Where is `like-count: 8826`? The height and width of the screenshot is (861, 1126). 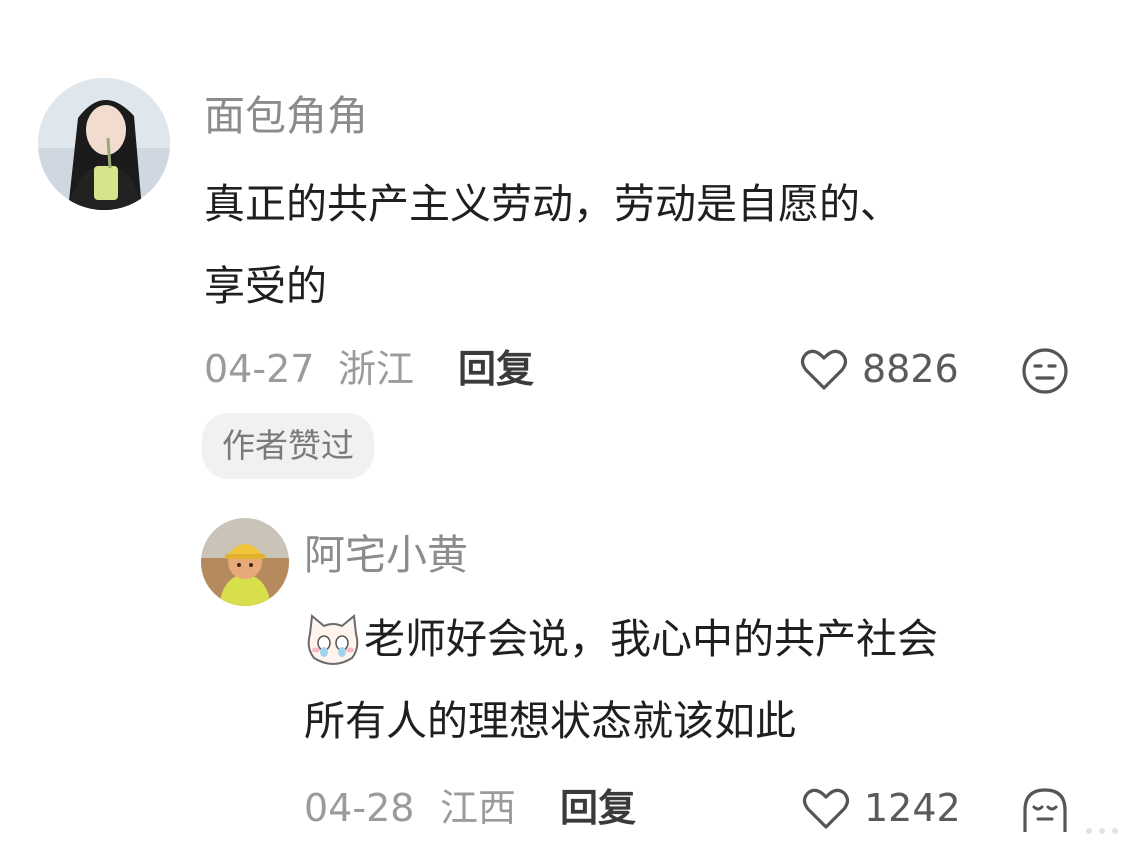 like-count: 8826 is located at coordinates (910, 369).